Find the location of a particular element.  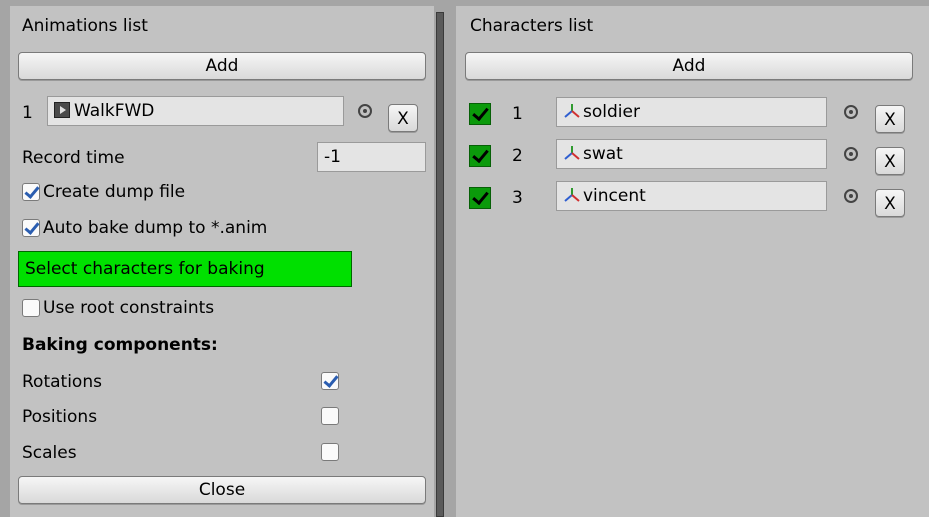

select-characters-banner: Select characters for baking is located at coordinates (185, 269).